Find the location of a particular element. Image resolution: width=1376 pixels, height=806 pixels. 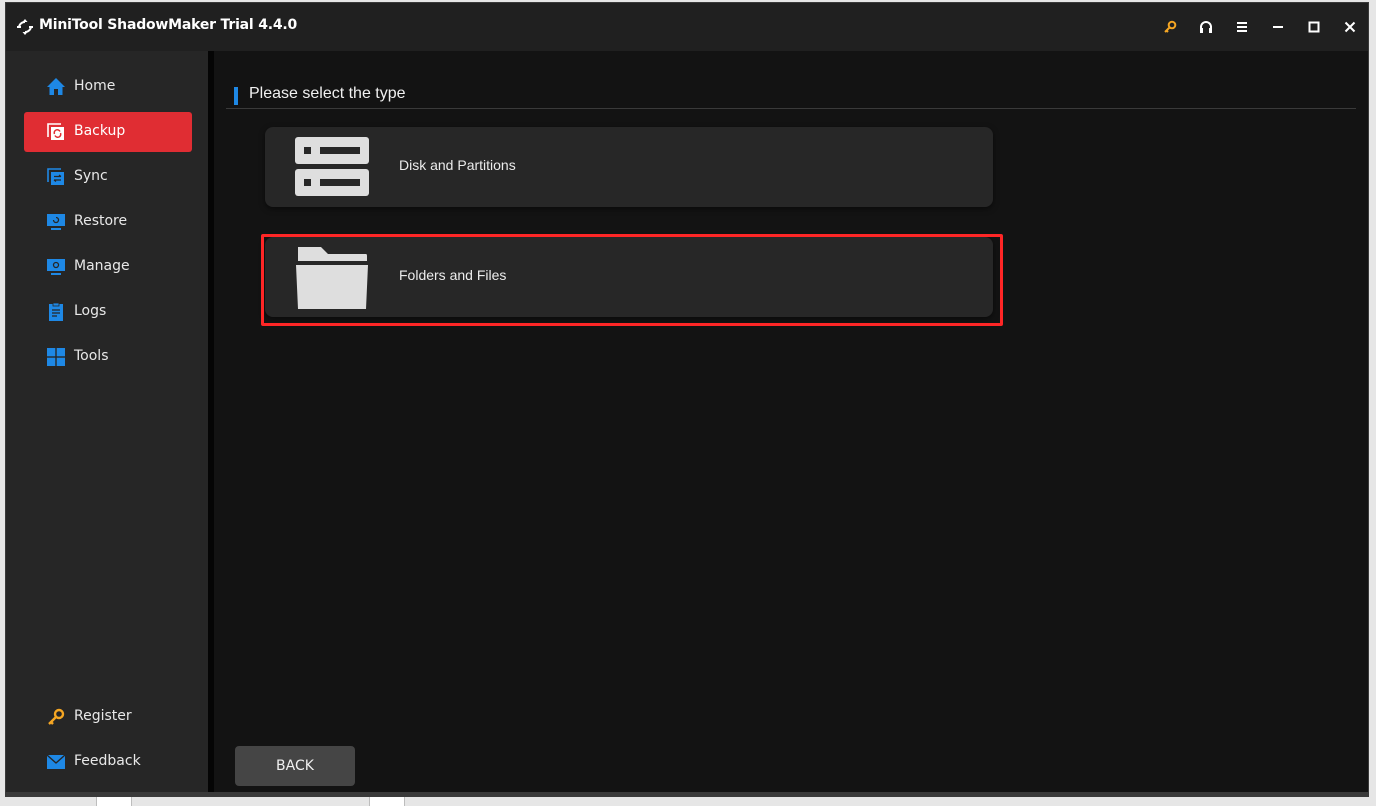

back-button: BACK is located at coordinates (295, 766).